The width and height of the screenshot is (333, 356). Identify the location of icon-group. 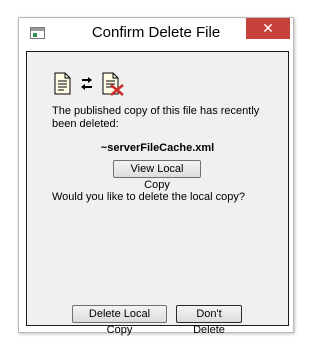
(89, 84).